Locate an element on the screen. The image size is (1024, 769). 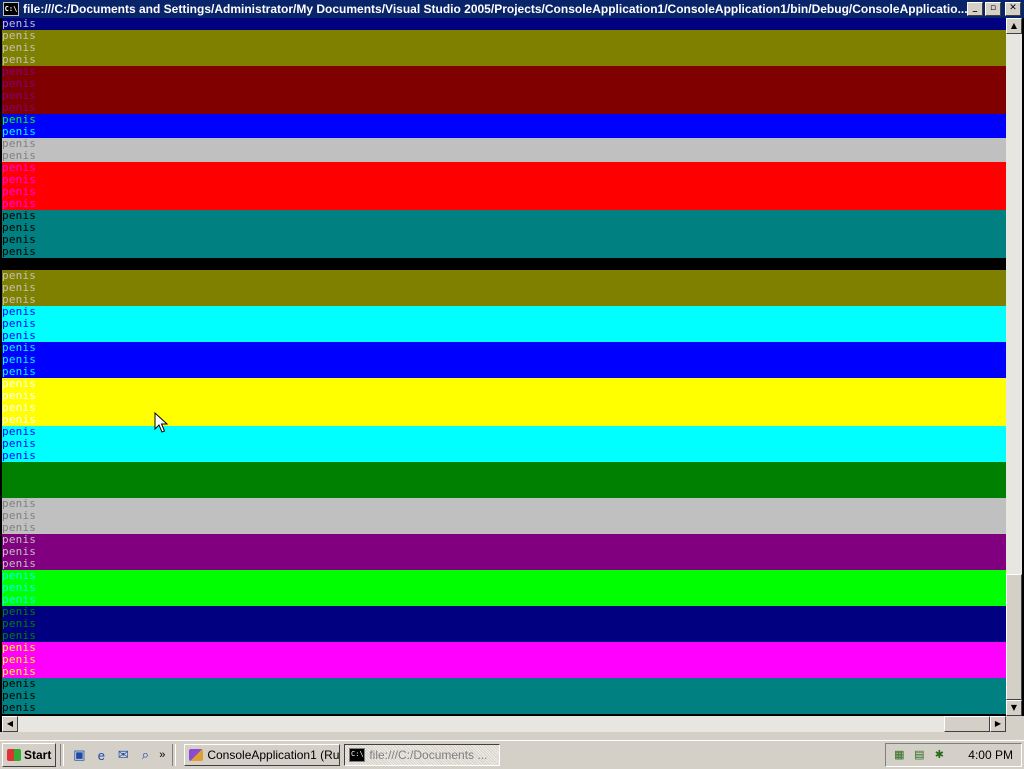
start-button: Start is located at coordinates (29, 755).